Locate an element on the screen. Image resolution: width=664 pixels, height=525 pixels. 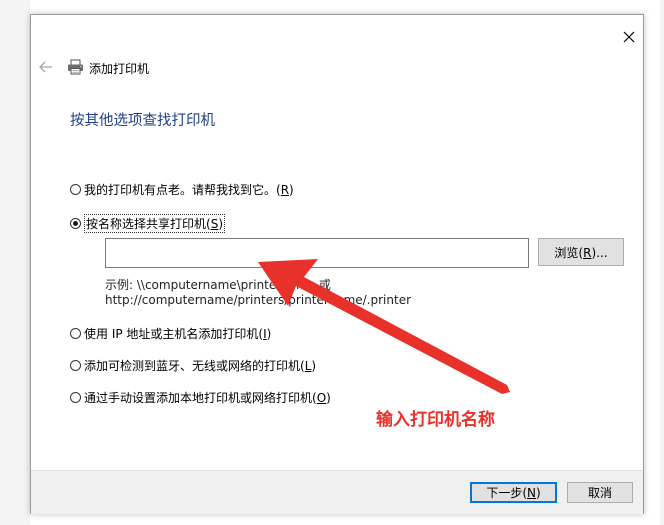
cancel-button: 取消 is located at coordinates (600, 492).